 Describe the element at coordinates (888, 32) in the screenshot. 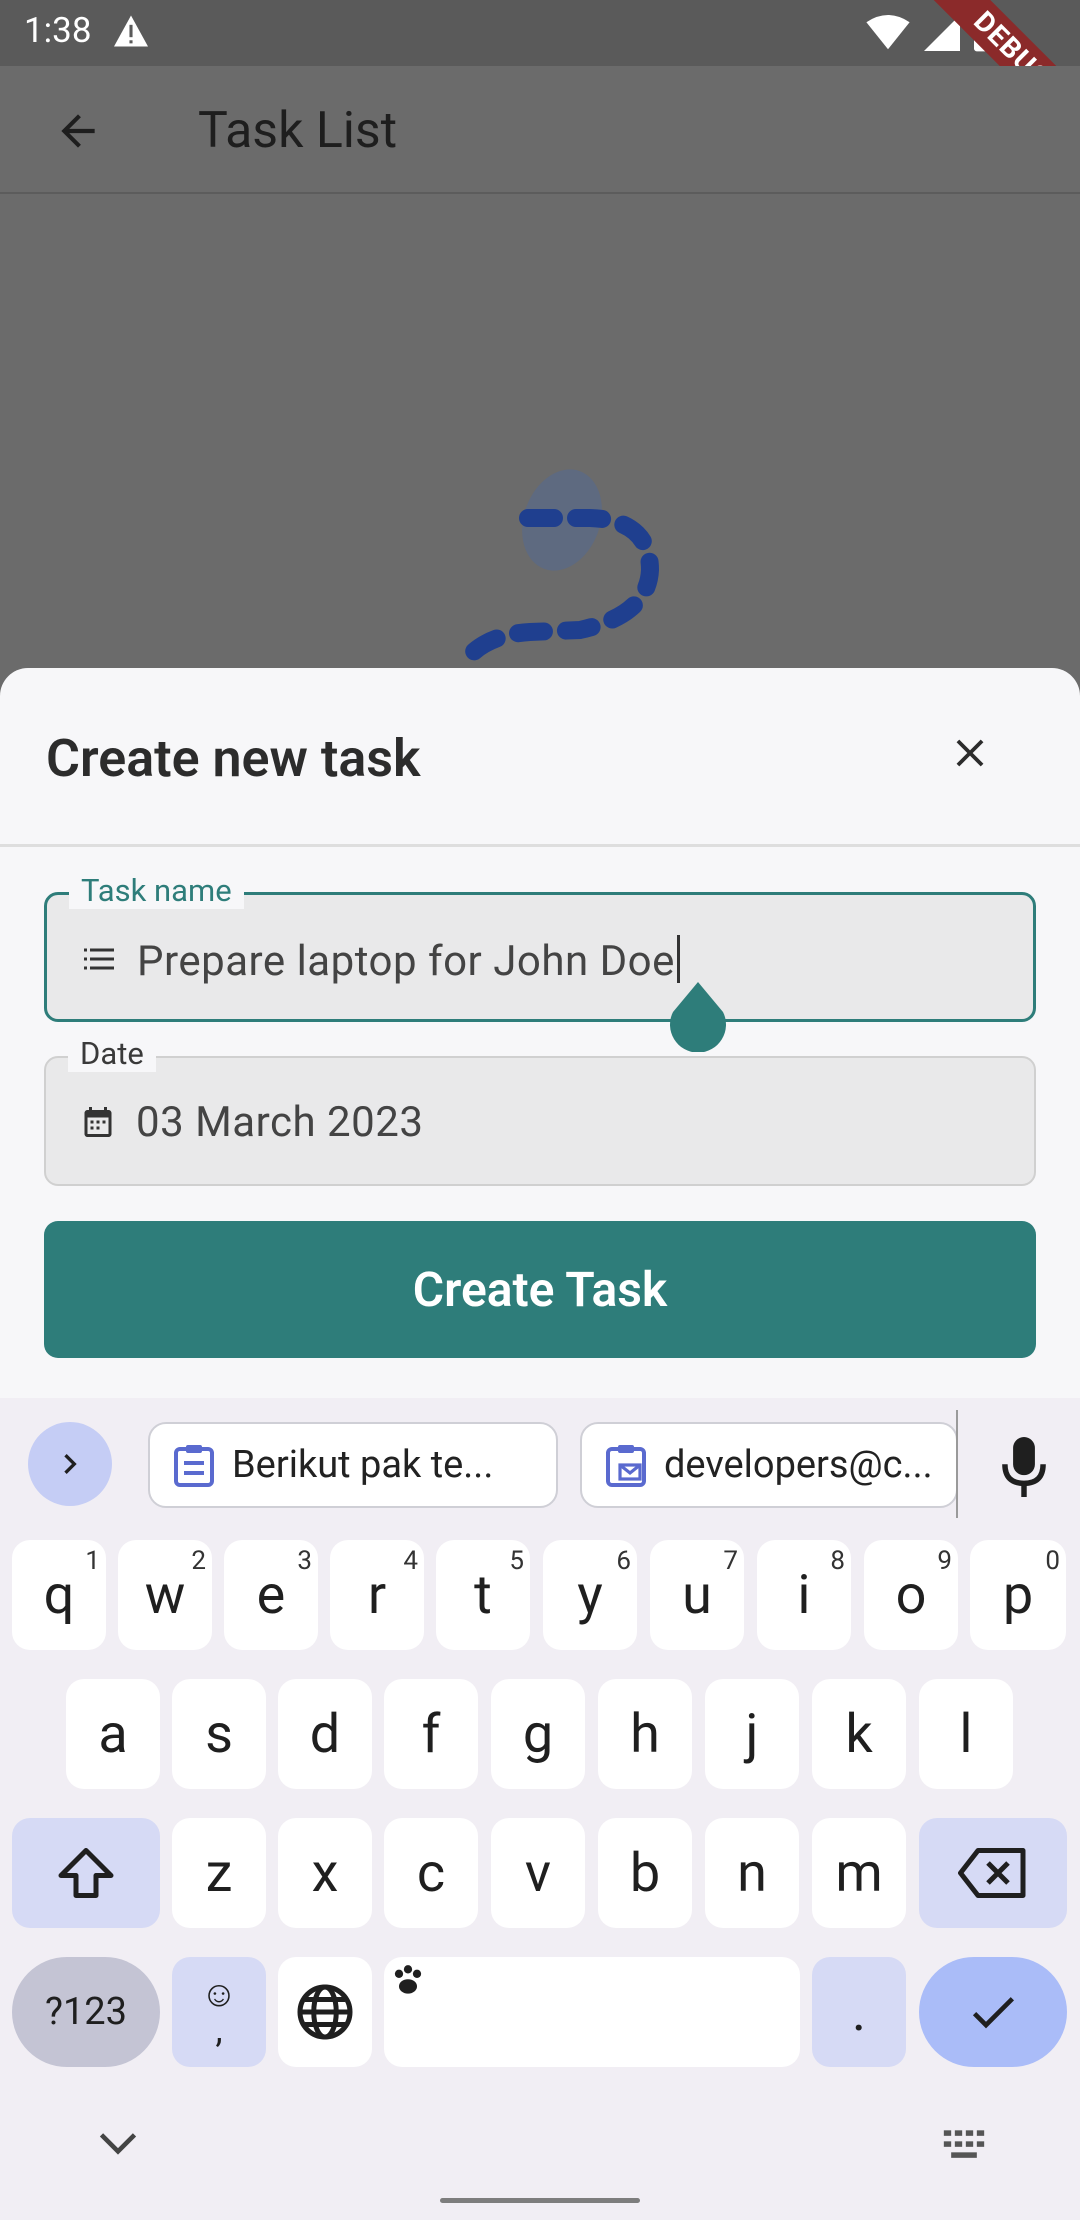

I see `wifi-icon` at that location.